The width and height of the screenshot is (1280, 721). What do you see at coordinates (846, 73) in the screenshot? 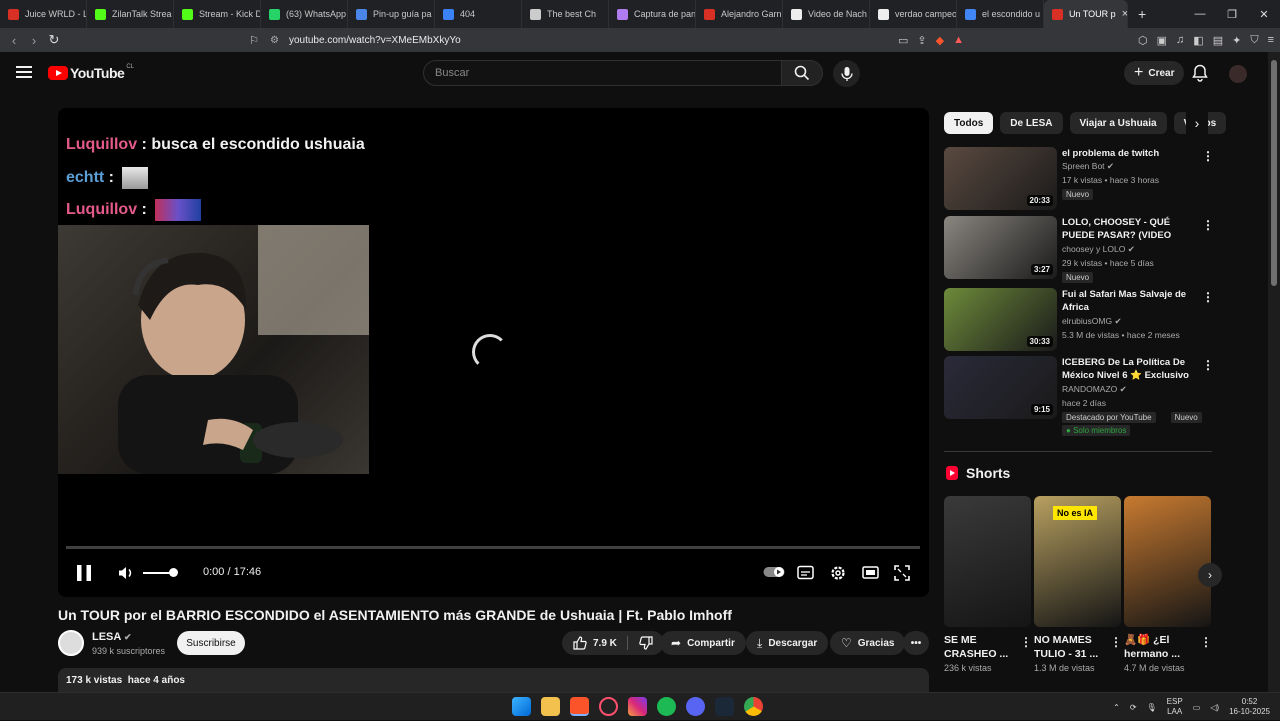
I see `voice-search-button` at bounding box center [846, 73].